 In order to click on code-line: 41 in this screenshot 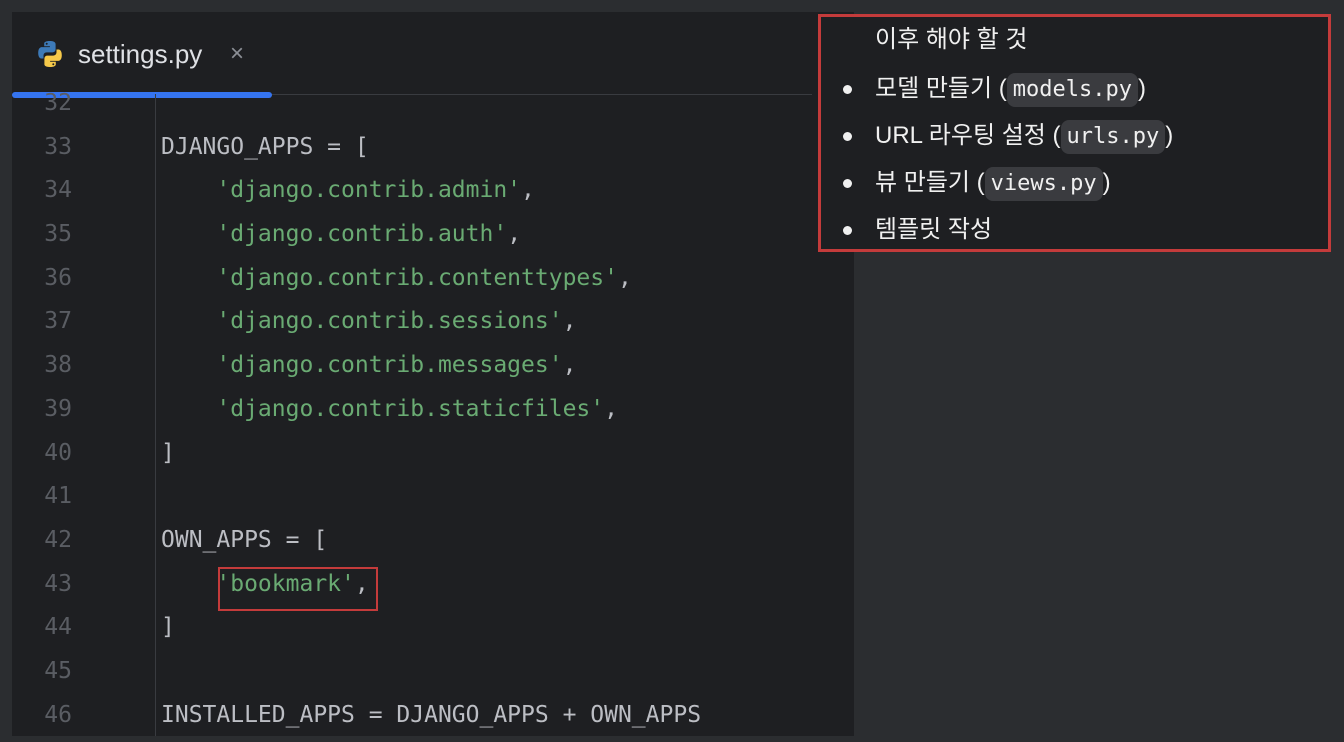, I will do `click(433, 497)`.